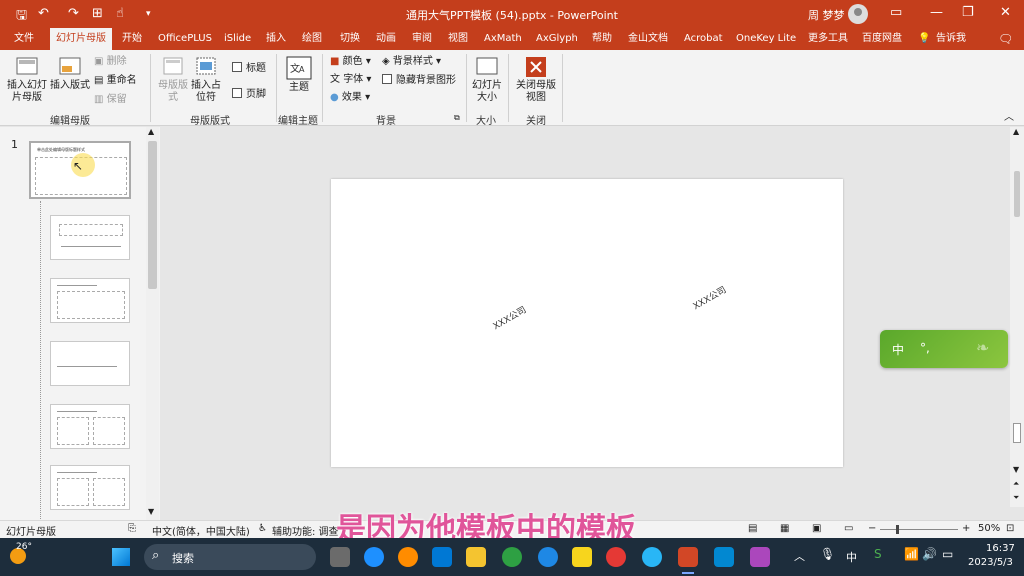 The image size is (1024, 576). What do you see at coordinates (350, 62) in the screenshot?
I see `colors-button: ■ 颜色 ▾` at bounding box center [350, 62].